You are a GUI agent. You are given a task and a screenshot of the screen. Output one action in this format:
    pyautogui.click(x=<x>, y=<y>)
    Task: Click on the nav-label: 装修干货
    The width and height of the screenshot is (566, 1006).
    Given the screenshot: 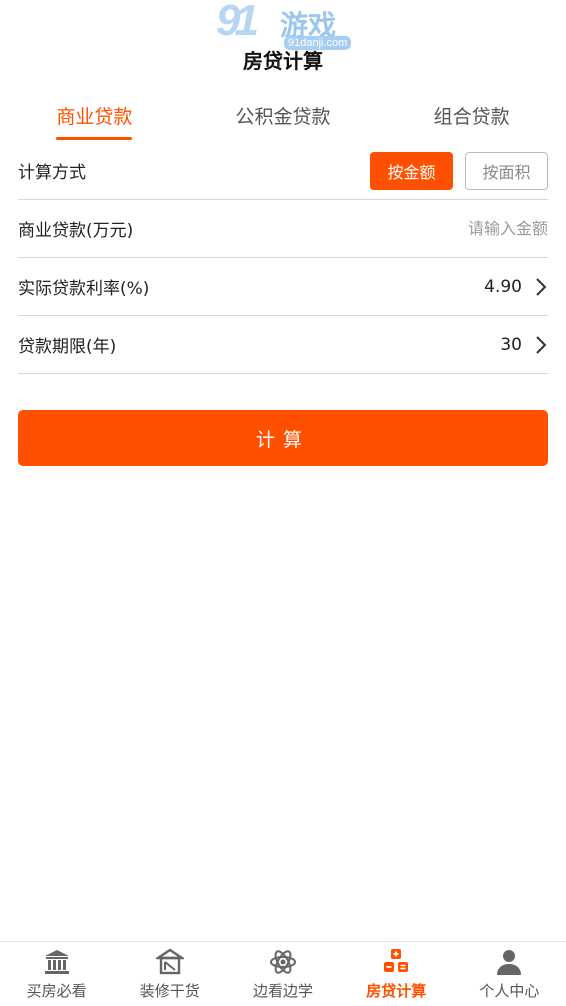 What is the action you would take?
    pyautogui.click(x=169, y=991)
    